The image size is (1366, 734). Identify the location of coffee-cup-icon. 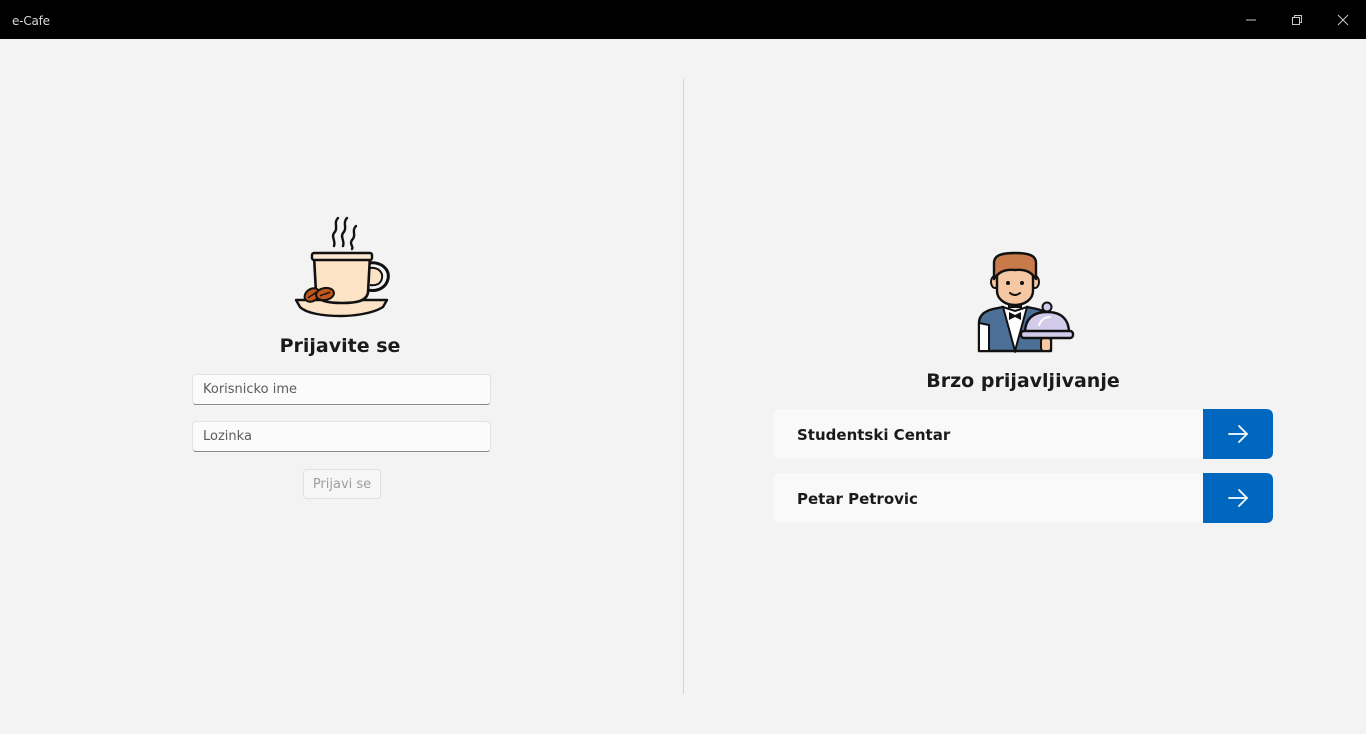
(342, 267).